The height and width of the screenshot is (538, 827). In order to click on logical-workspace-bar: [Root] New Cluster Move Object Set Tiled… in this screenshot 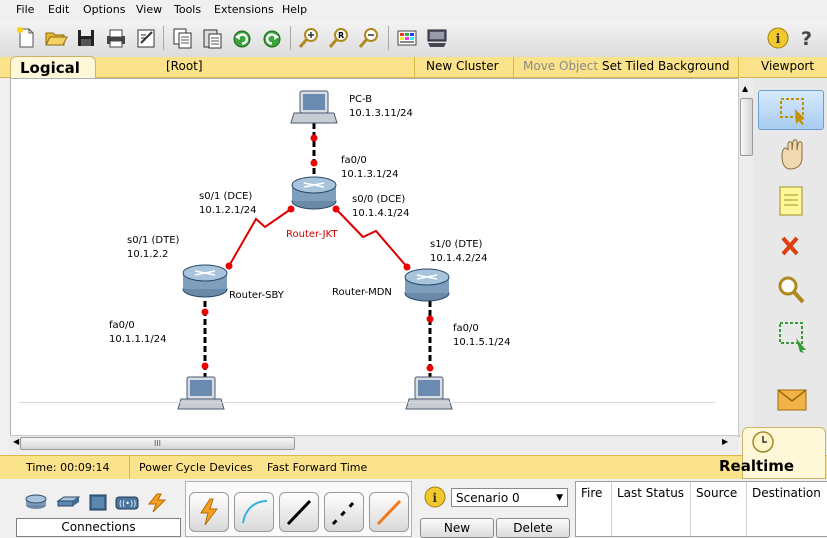, I will do `click(413, 67)`.